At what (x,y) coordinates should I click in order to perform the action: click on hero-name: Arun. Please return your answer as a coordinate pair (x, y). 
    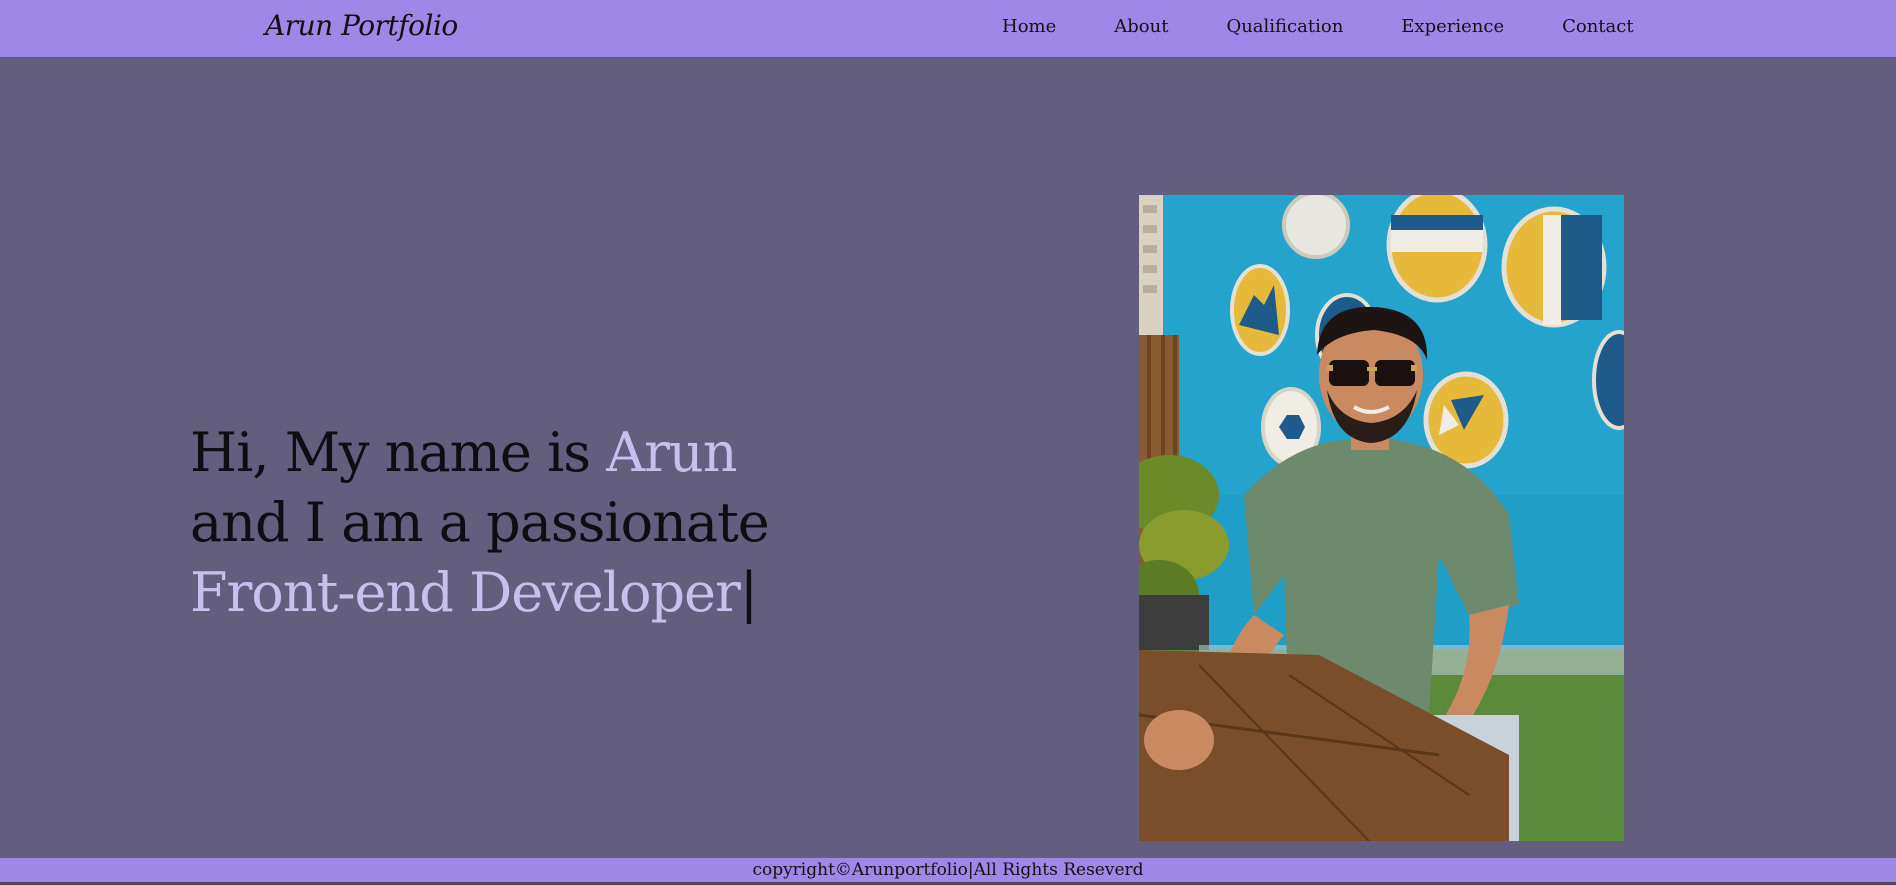
    Looking at the image, I should click on (671, 452).